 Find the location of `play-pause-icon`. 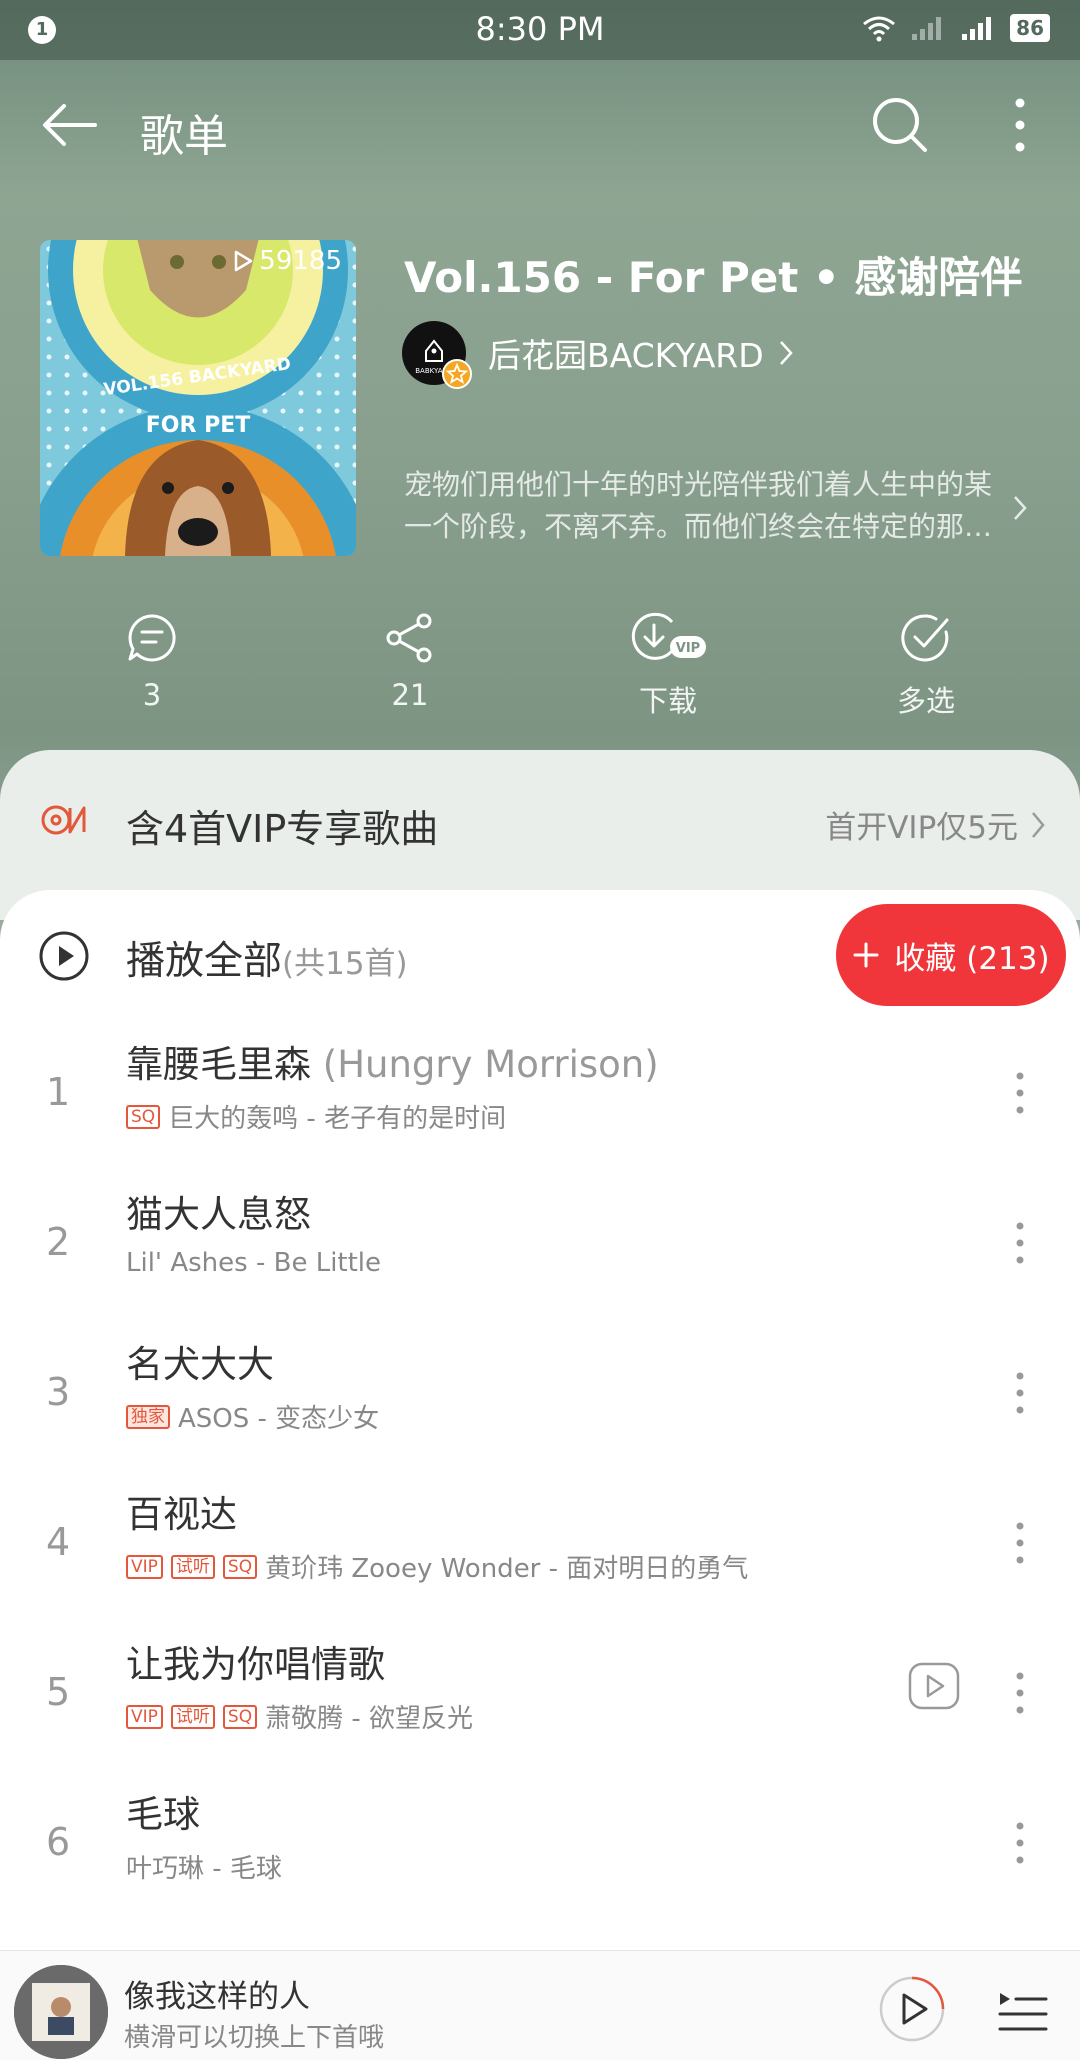

play-pause-icon is located at coordinates (912, 2009).